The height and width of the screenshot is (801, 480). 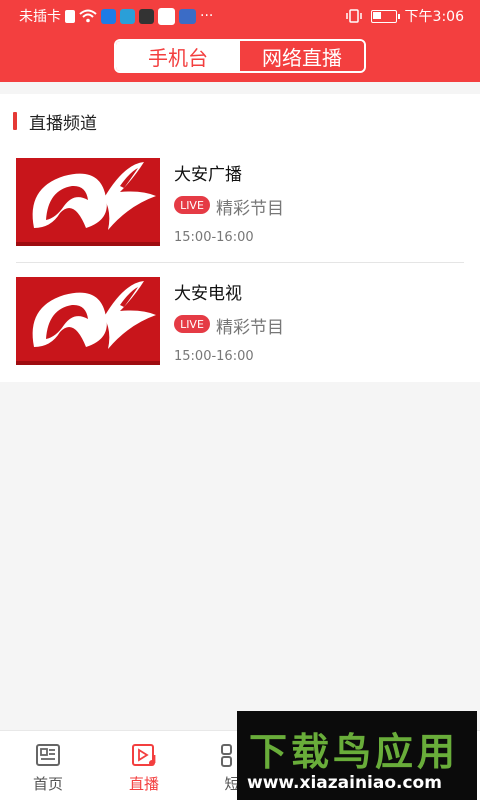 What do you see at coordinates (47, 784) in the screenshot?
I see `nav-label: 首页` at bounding box center [47, 784].